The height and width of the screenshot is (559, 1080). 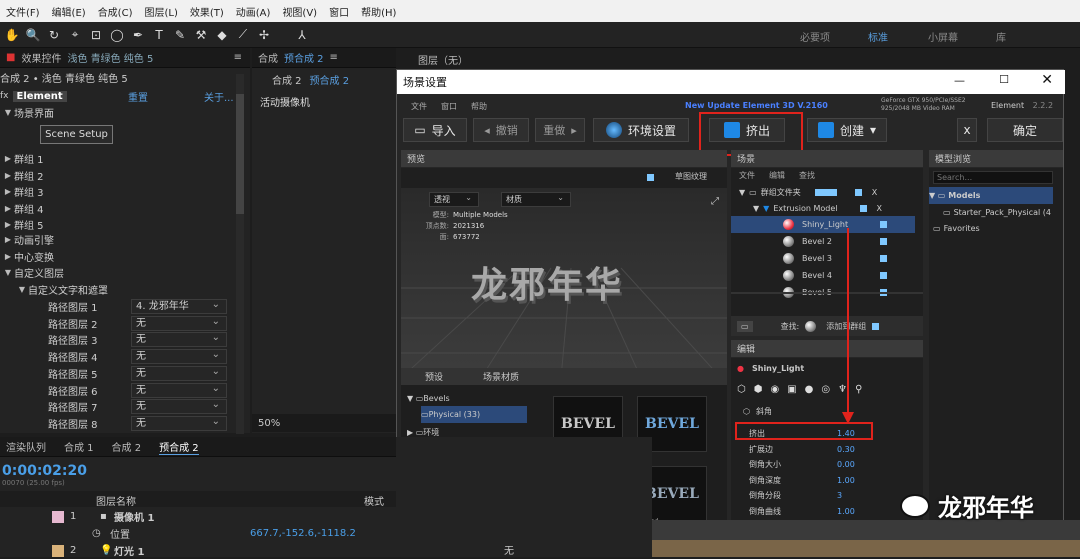 I want to click on brush-icon: ✎, so click(x=180, y=35).